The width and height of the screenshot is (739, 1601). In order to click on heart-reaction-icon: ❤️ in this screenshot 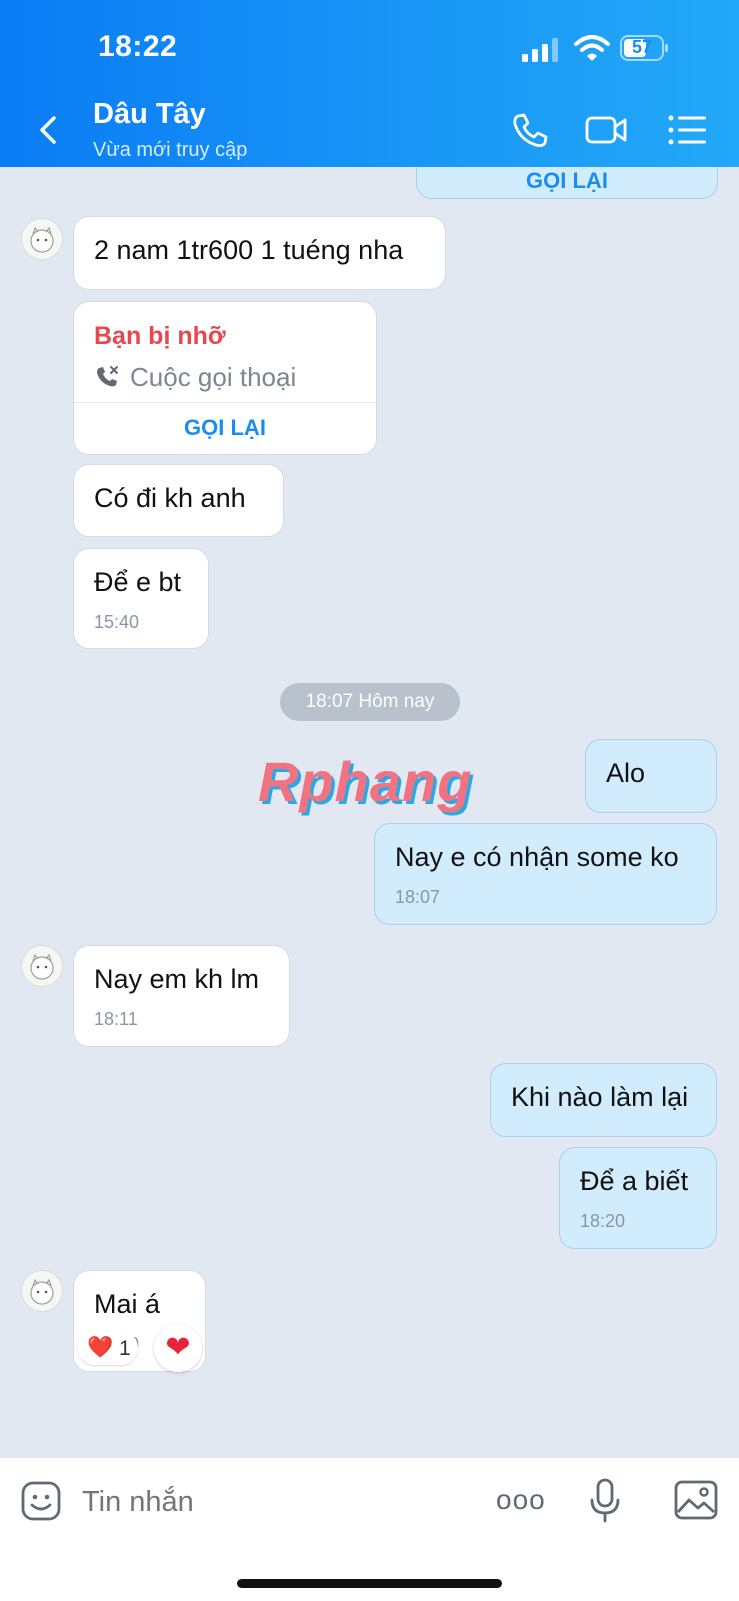, I will do `click(100, 1347)`.